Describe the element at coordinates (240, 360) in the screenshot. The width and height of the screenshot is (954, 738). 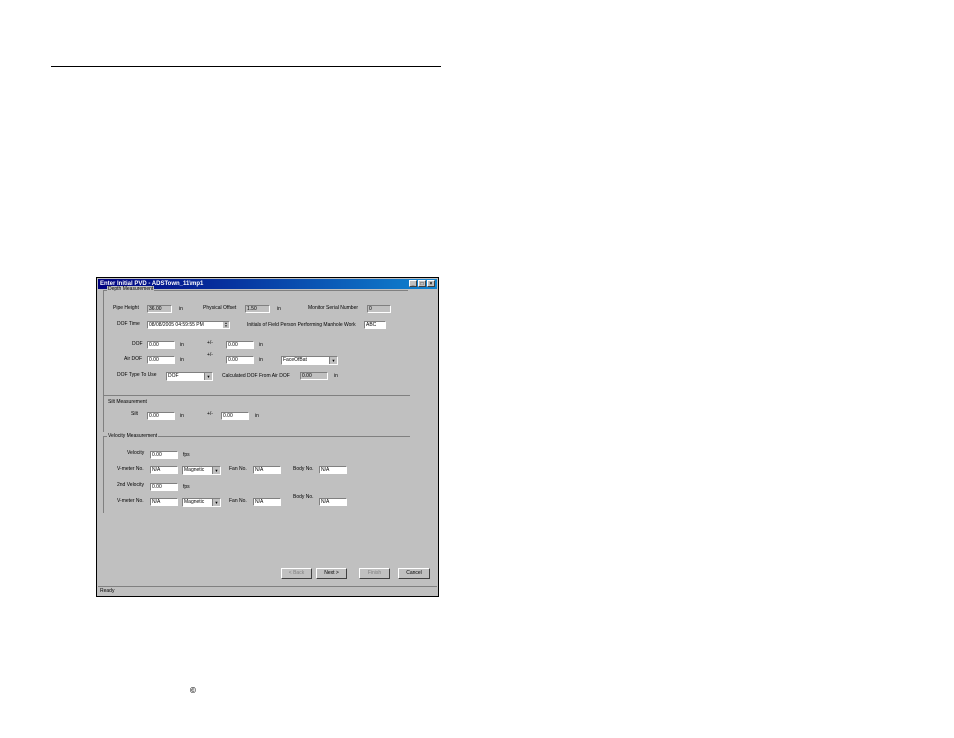
I see `air-dof-pm-field: 0.00` at that location.